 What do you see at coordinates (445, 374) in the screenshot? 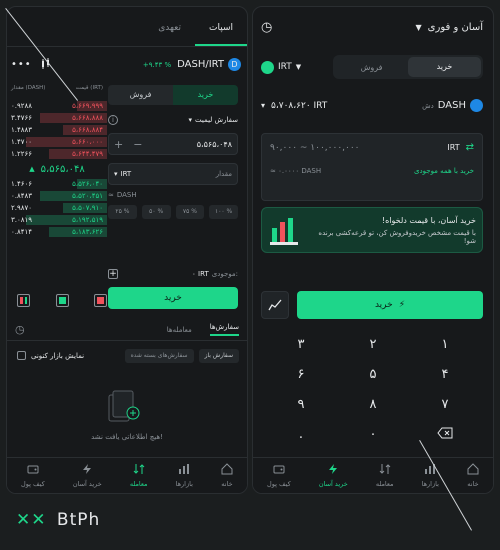
I see `keypad-key: ۴` at bounding box center [445, 374].